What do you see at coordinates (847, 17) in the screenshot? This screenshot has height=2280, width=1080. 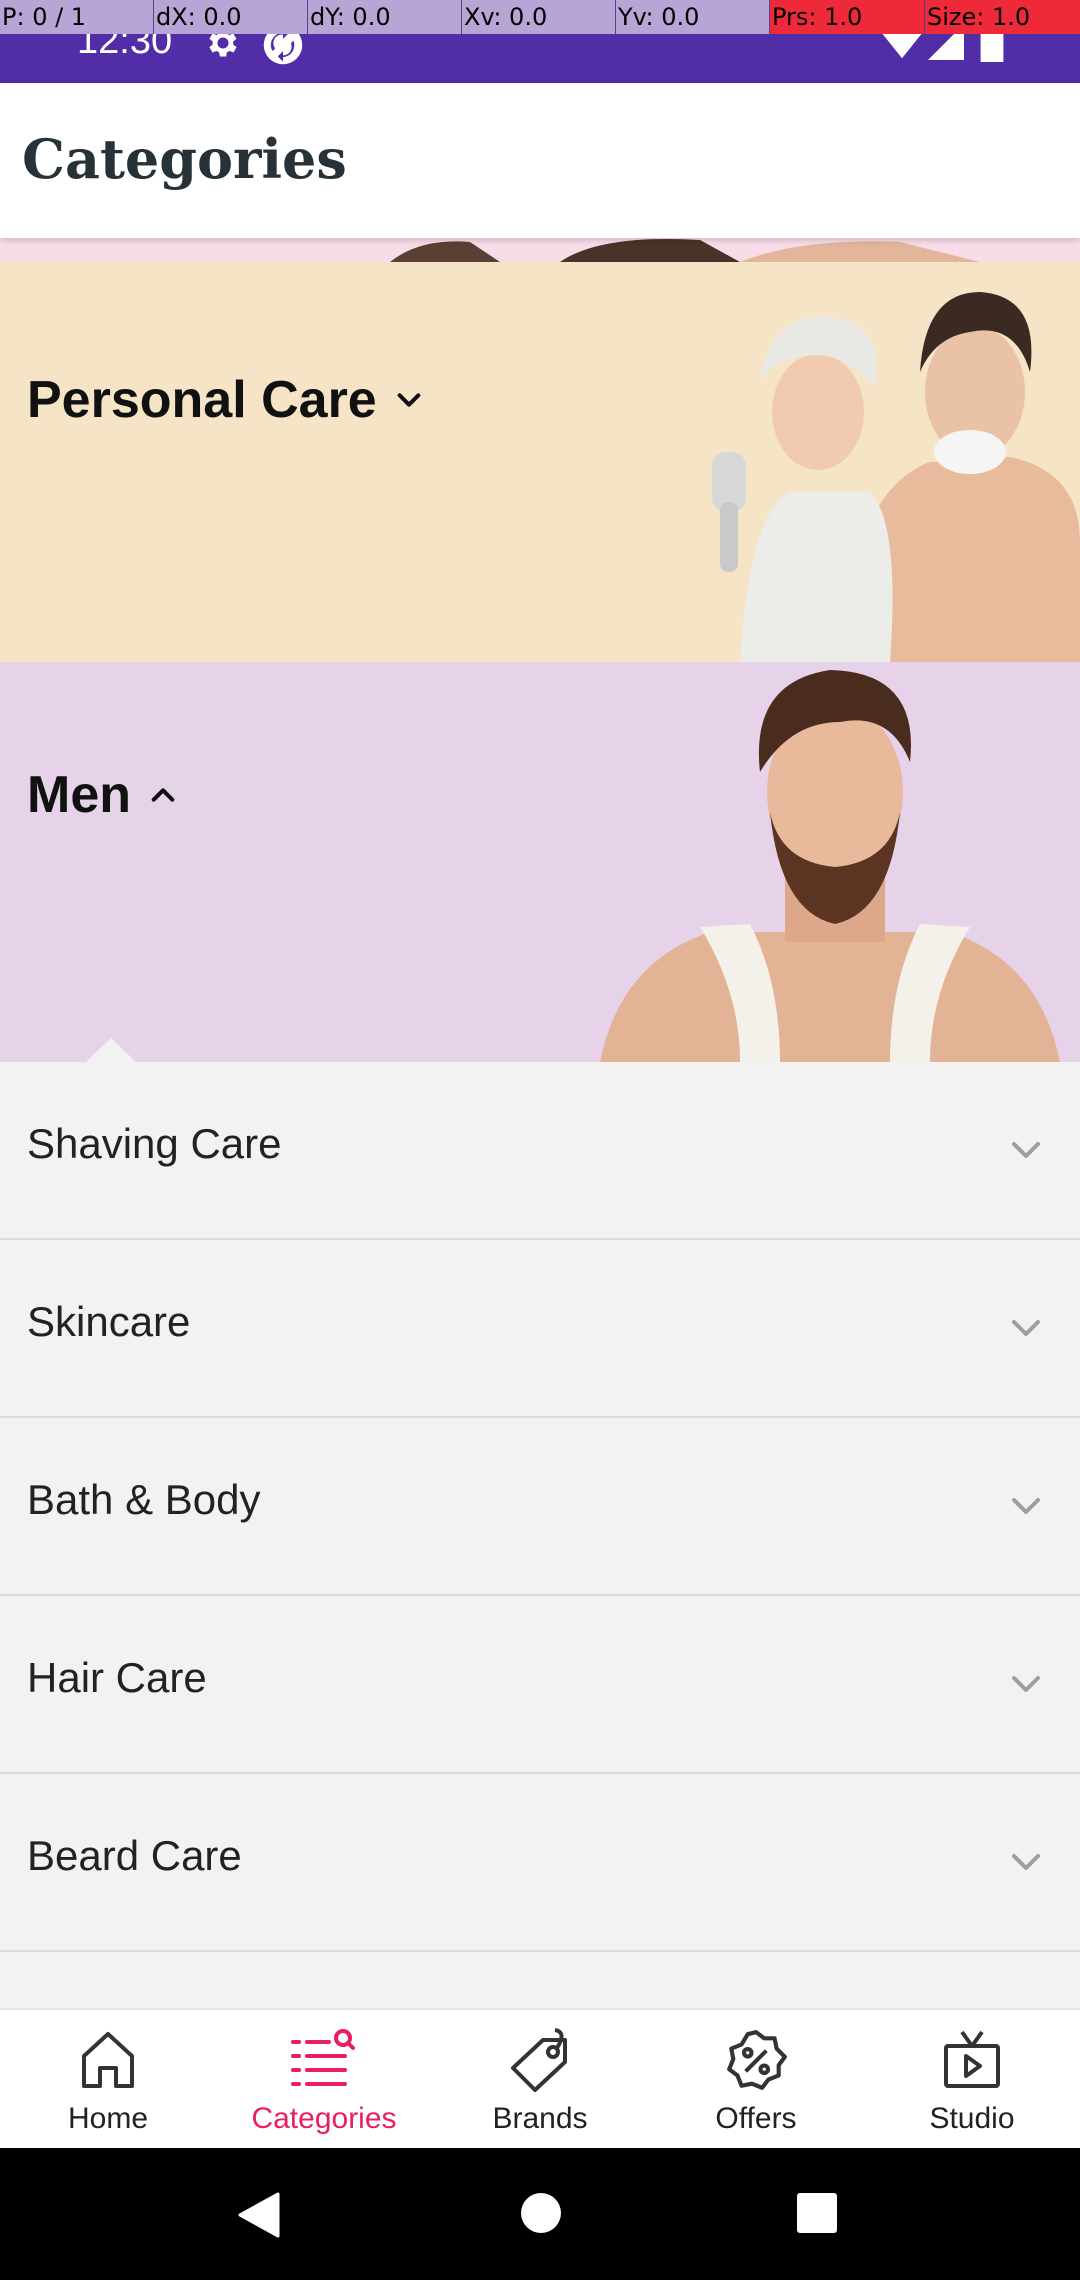 I see `debug-prs: Prs: 1.0` at bounding box center [847, 17].